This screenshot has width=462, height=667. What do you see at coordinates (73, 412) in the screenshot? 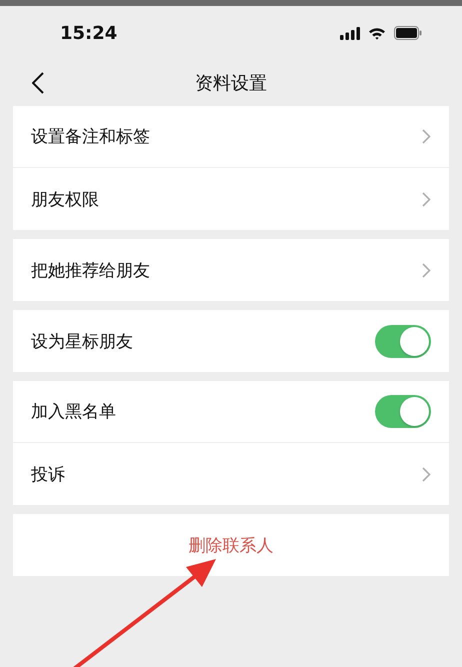
I see `row-label: 加入黑名单` at bounding box center [73, 412].